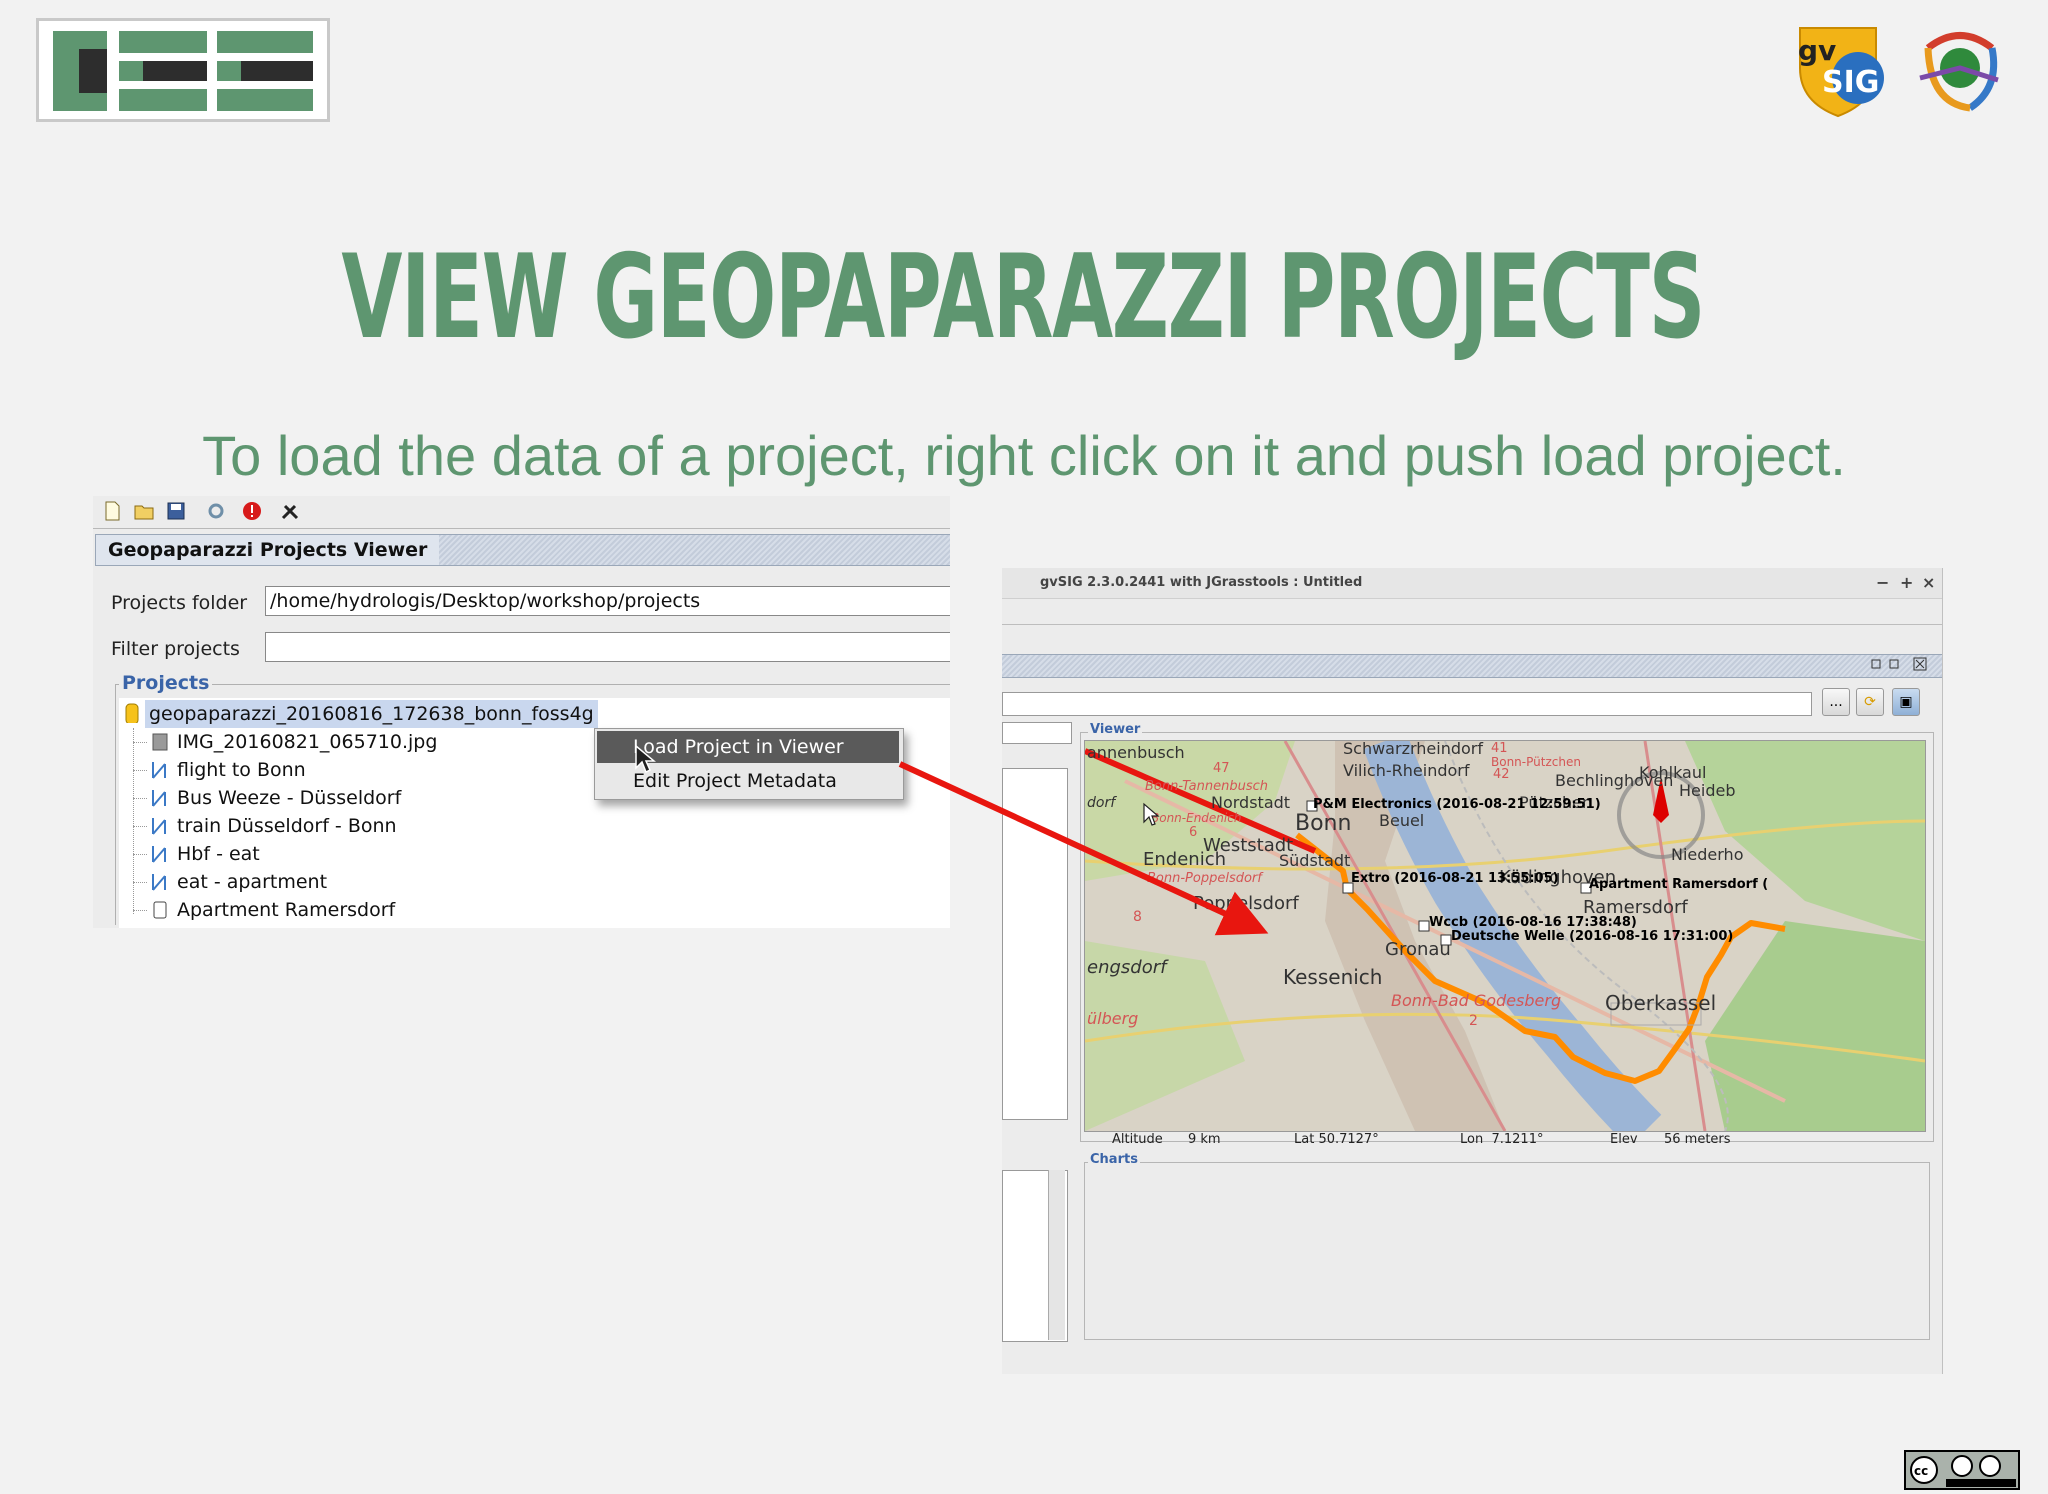 The image size is (2048, 1494). I want to click on tree-item-label: eat - apartment, so click(252, 882).